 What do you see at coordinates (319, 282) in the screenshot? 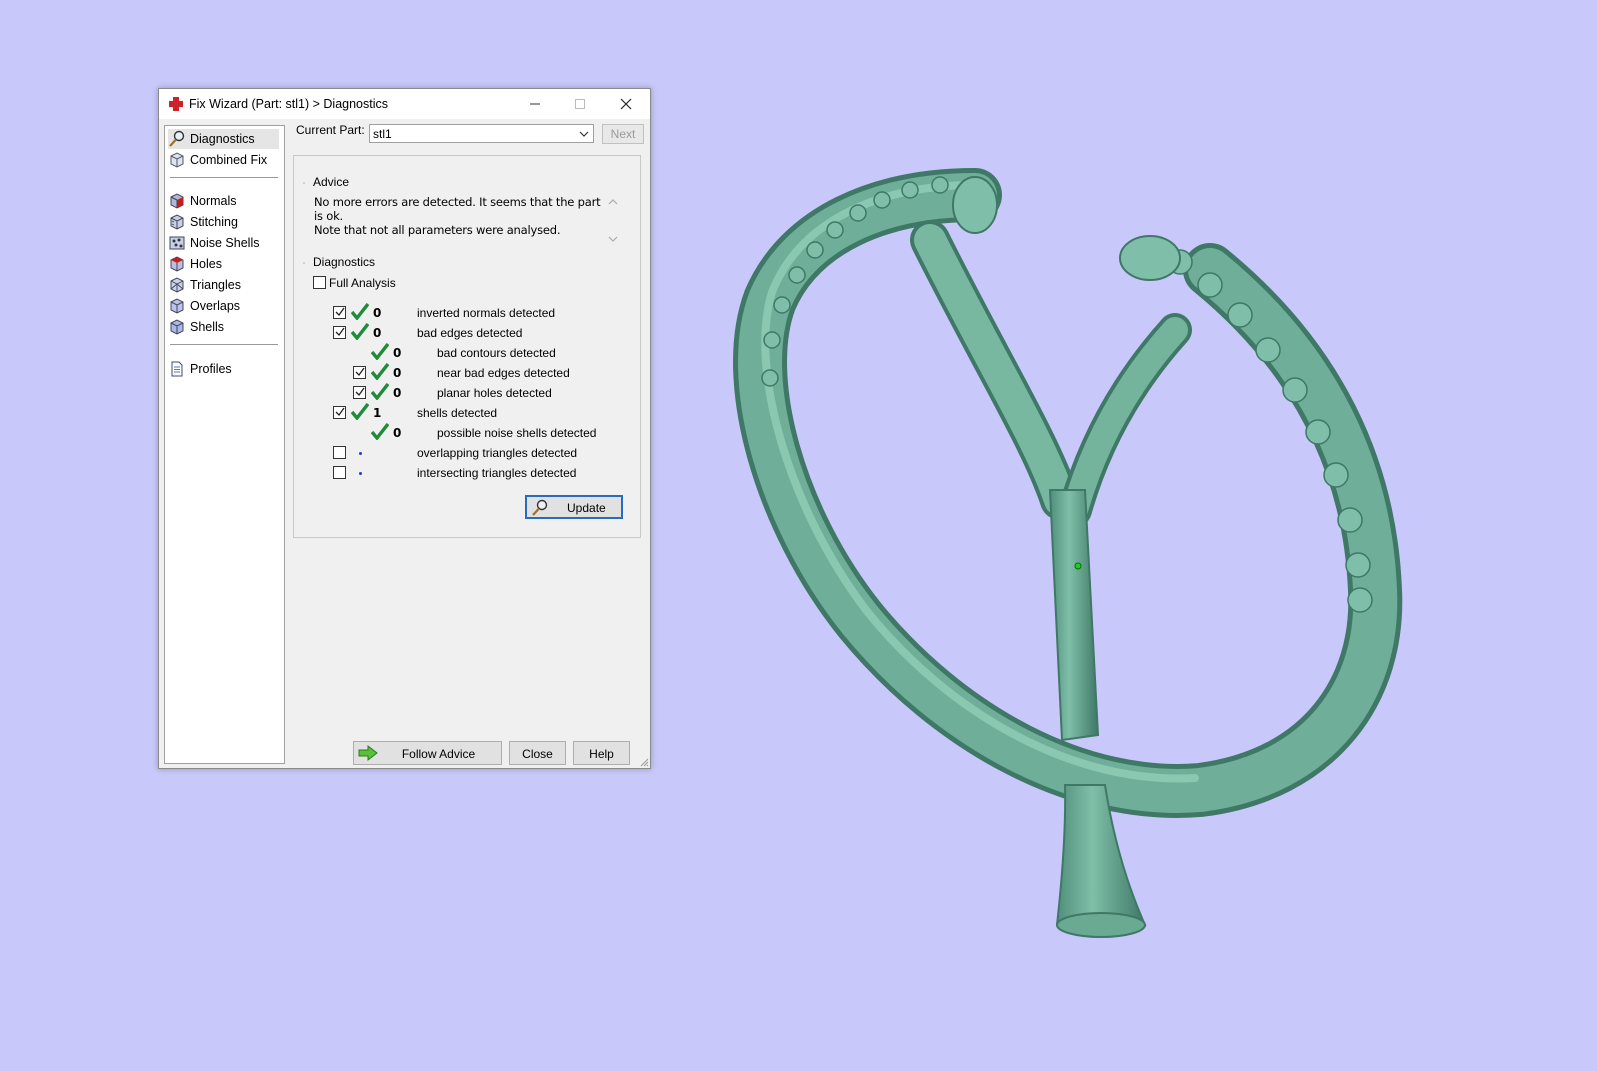
I see `full-analysis-checkbox` at bounding box center [319, 282].